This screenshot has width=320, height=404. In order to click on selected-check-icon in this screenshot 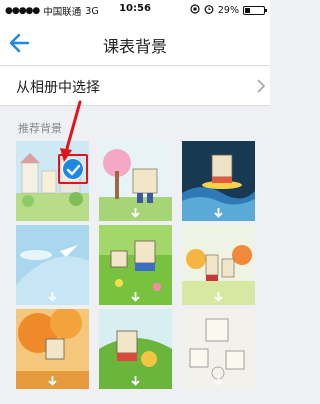, I will do `click(73, 169)`.